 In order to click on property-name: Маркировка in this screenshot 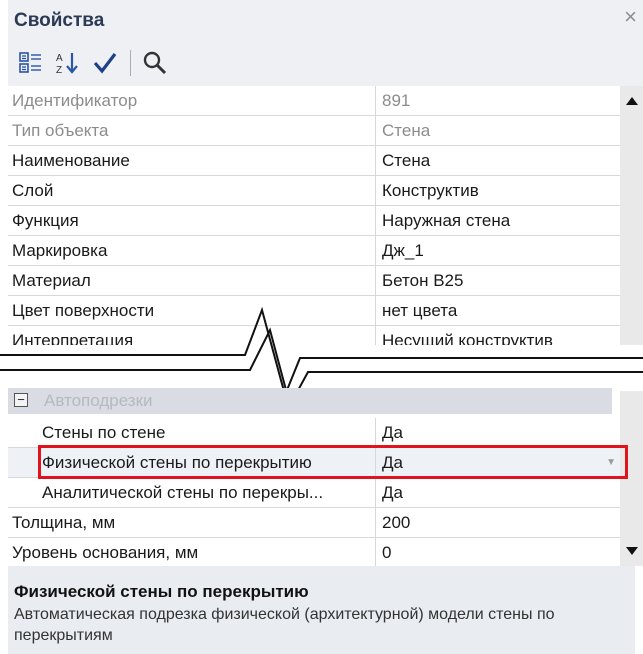, I will do `click(192, 250)`.